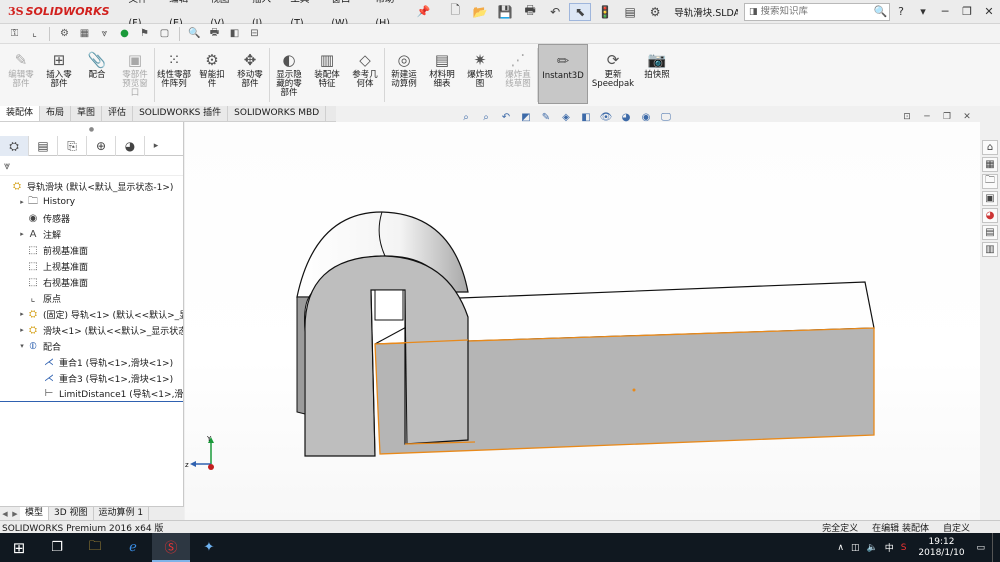 The image size is (1000, 562). I want to click on solidworks-logo: 3S SOLIDWORKS, so click(55, 12).